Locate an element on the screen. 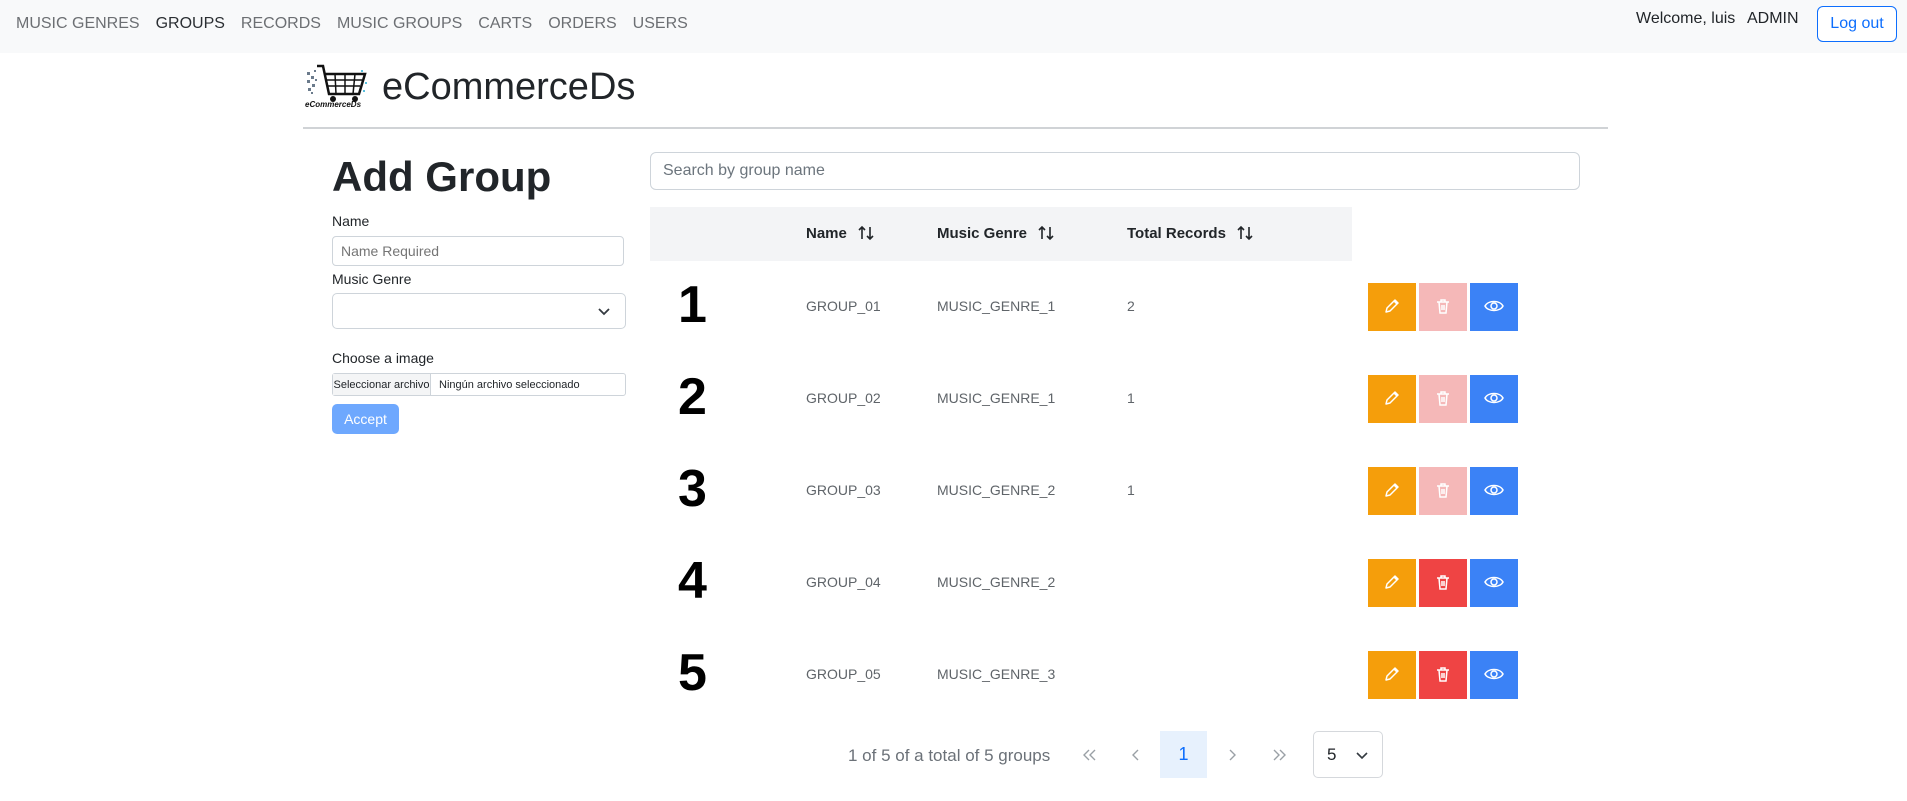  pagination-summary: 1 of 5 of a total of 5 groups is located at coordinates (949, 755).